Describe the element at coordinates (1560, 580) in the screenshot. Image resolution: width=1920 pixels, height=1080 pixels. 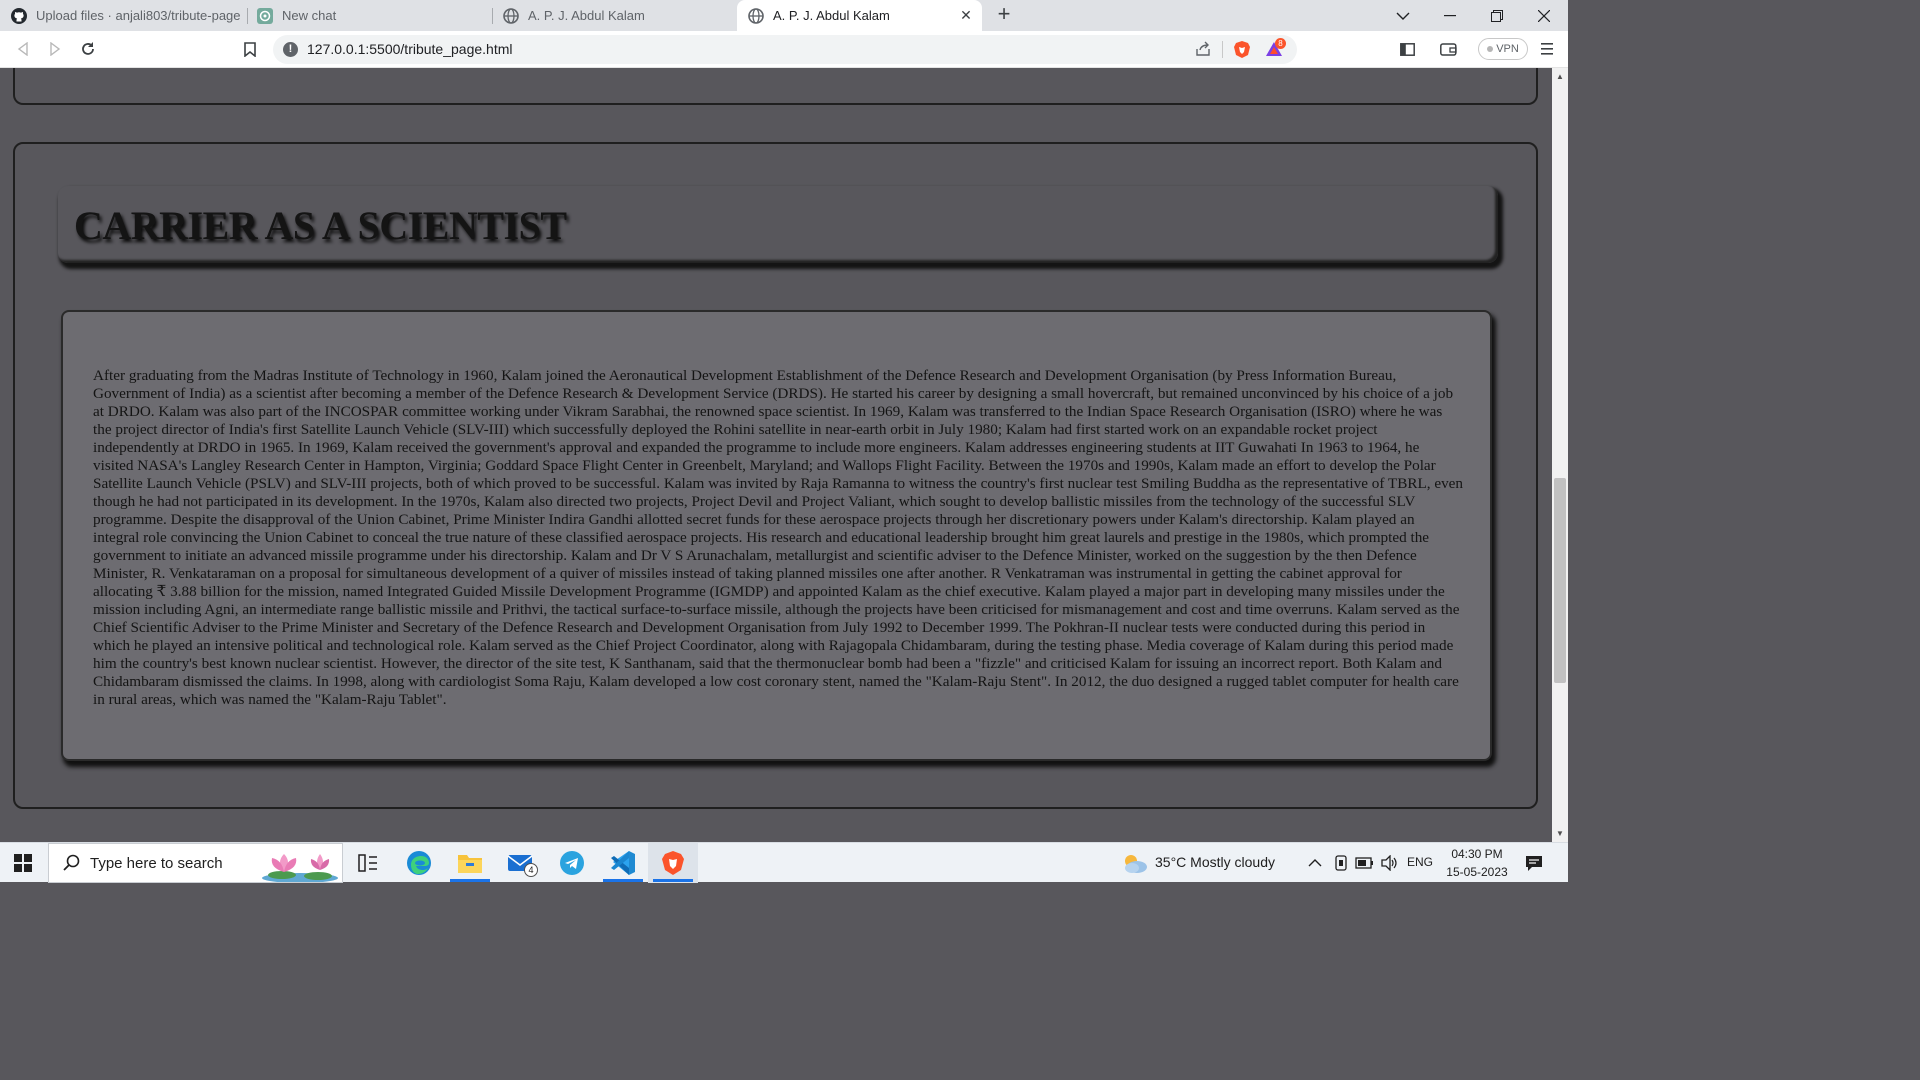
I see `scroll-thumb` at that location.